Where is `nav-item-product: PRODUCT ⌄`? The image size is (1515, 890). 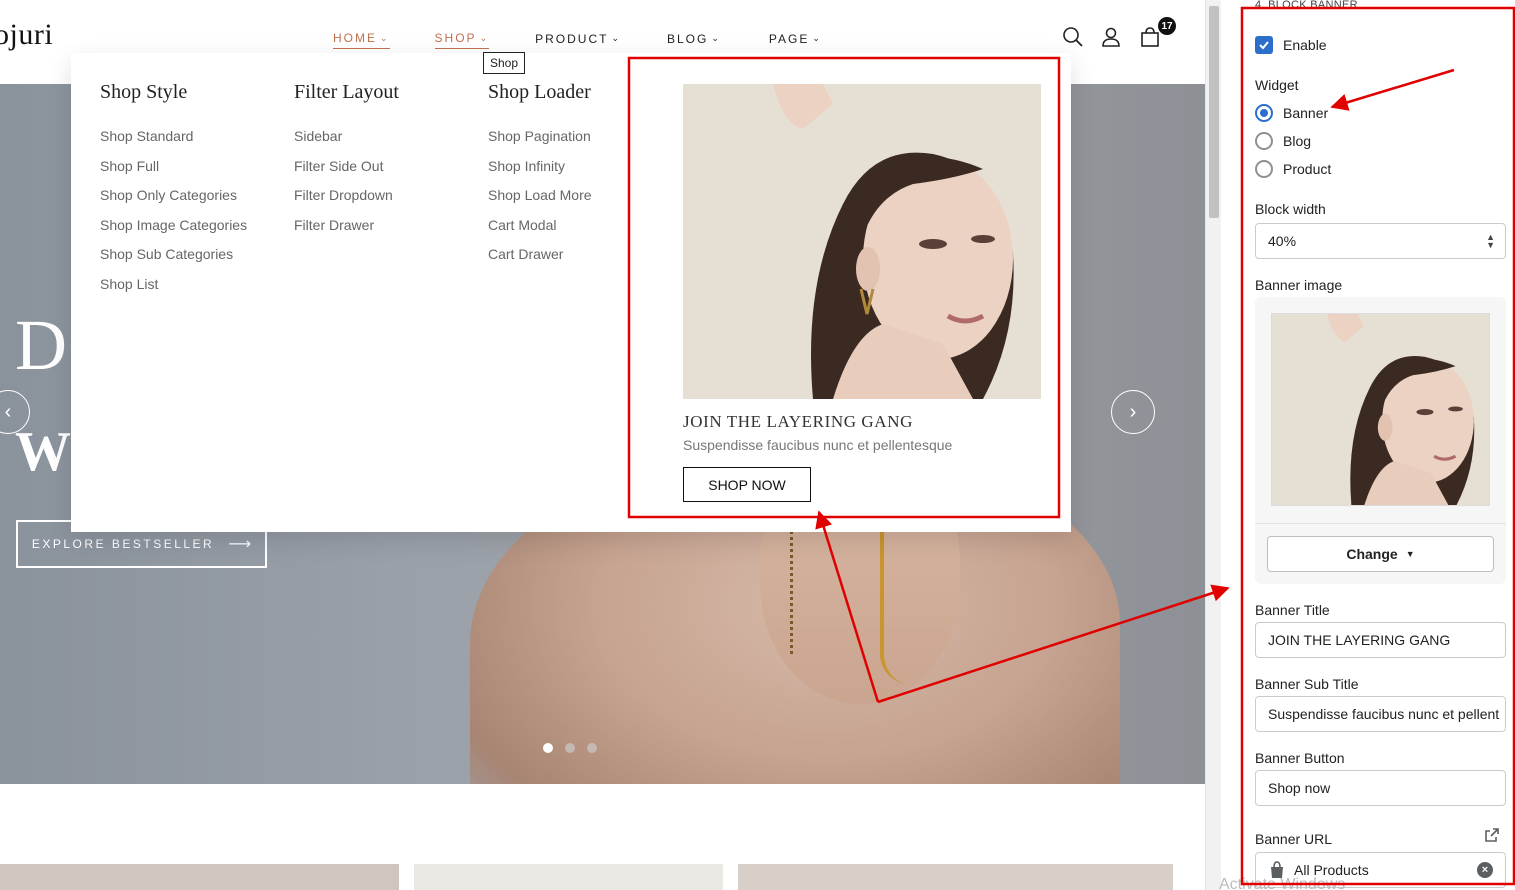 nav-item-product: PRODUCT ⌄ is located at coordinates (578, 40).